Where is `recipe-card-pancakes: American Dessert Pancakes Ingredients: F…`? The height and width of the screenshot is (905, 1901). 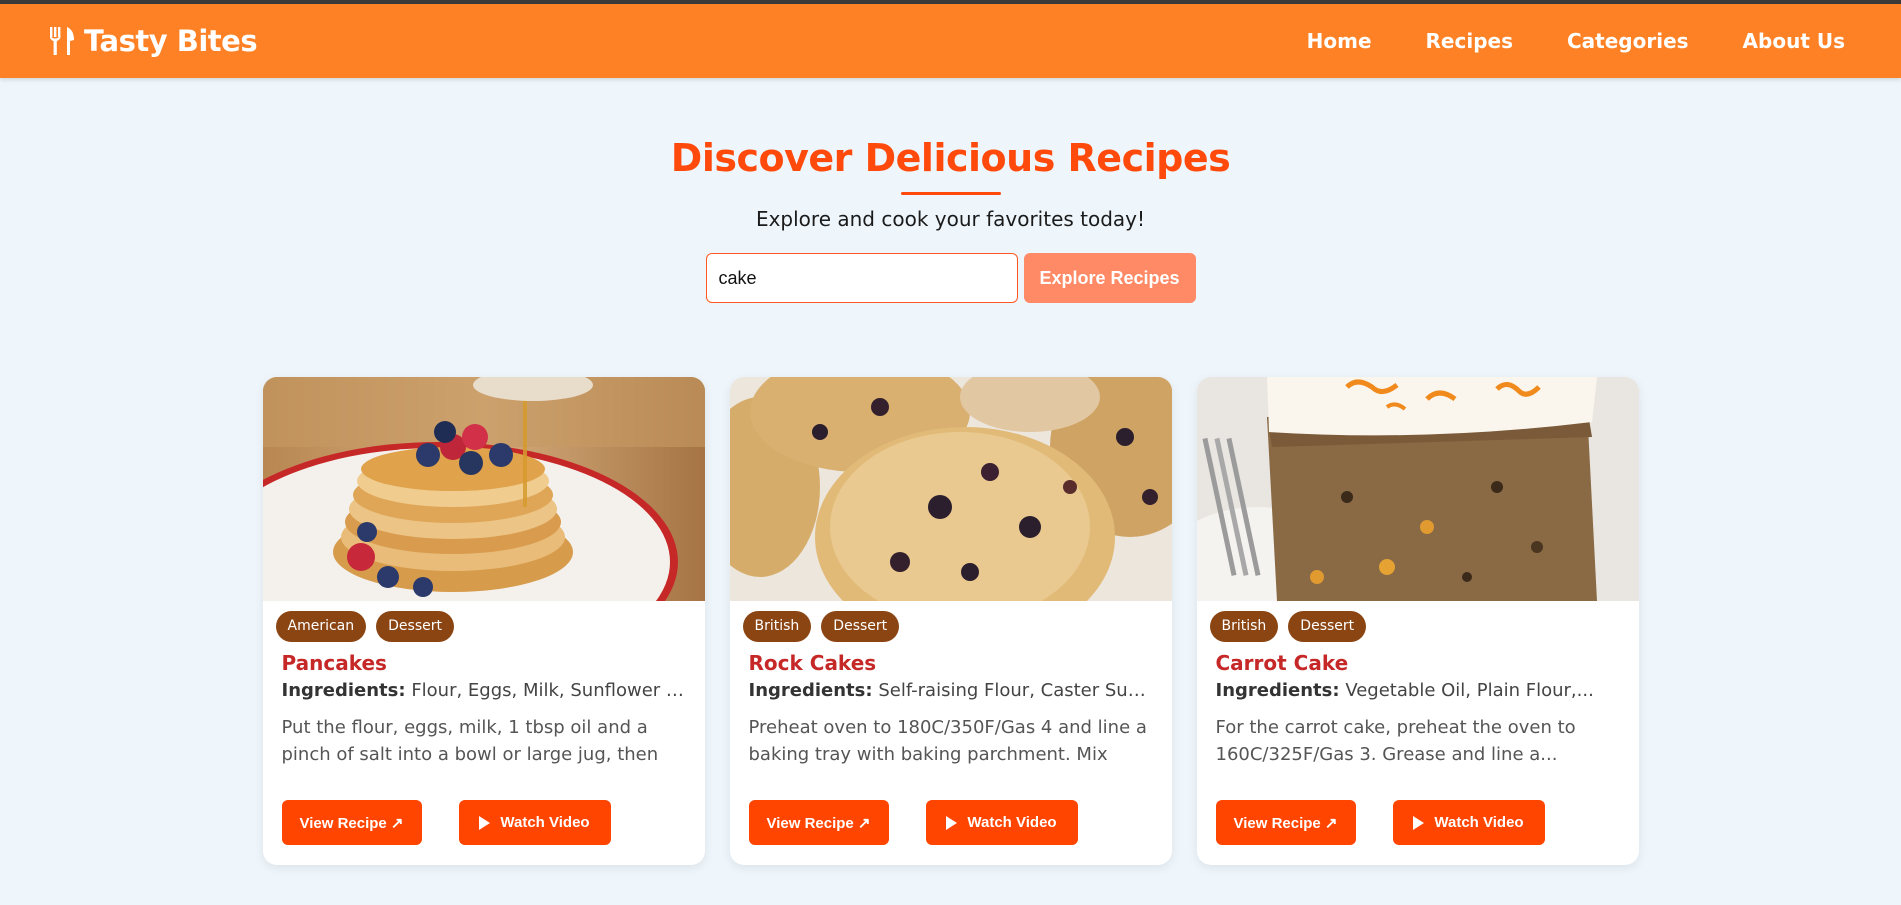
recipe-card-pancakes: American Dessert Pancakes Ingredients: F… is located at coordinates (483, 621).